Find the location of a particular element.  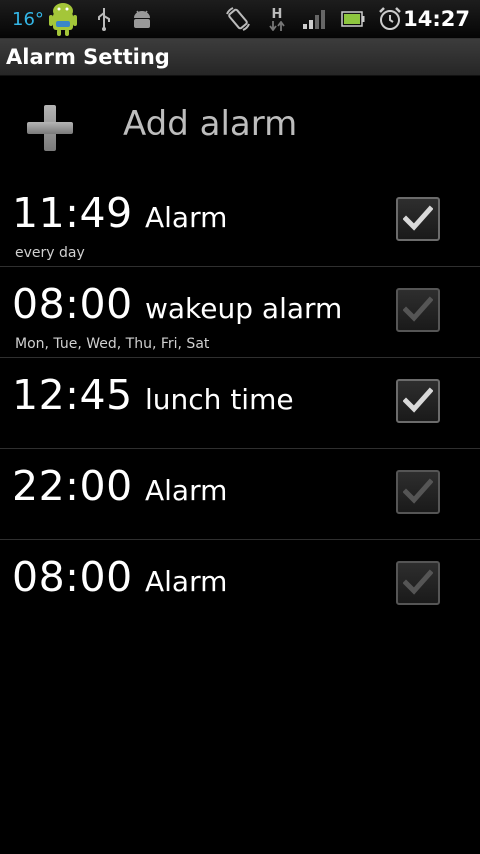

alarm-repeat-days: every day is located at coordinates (50, 253).